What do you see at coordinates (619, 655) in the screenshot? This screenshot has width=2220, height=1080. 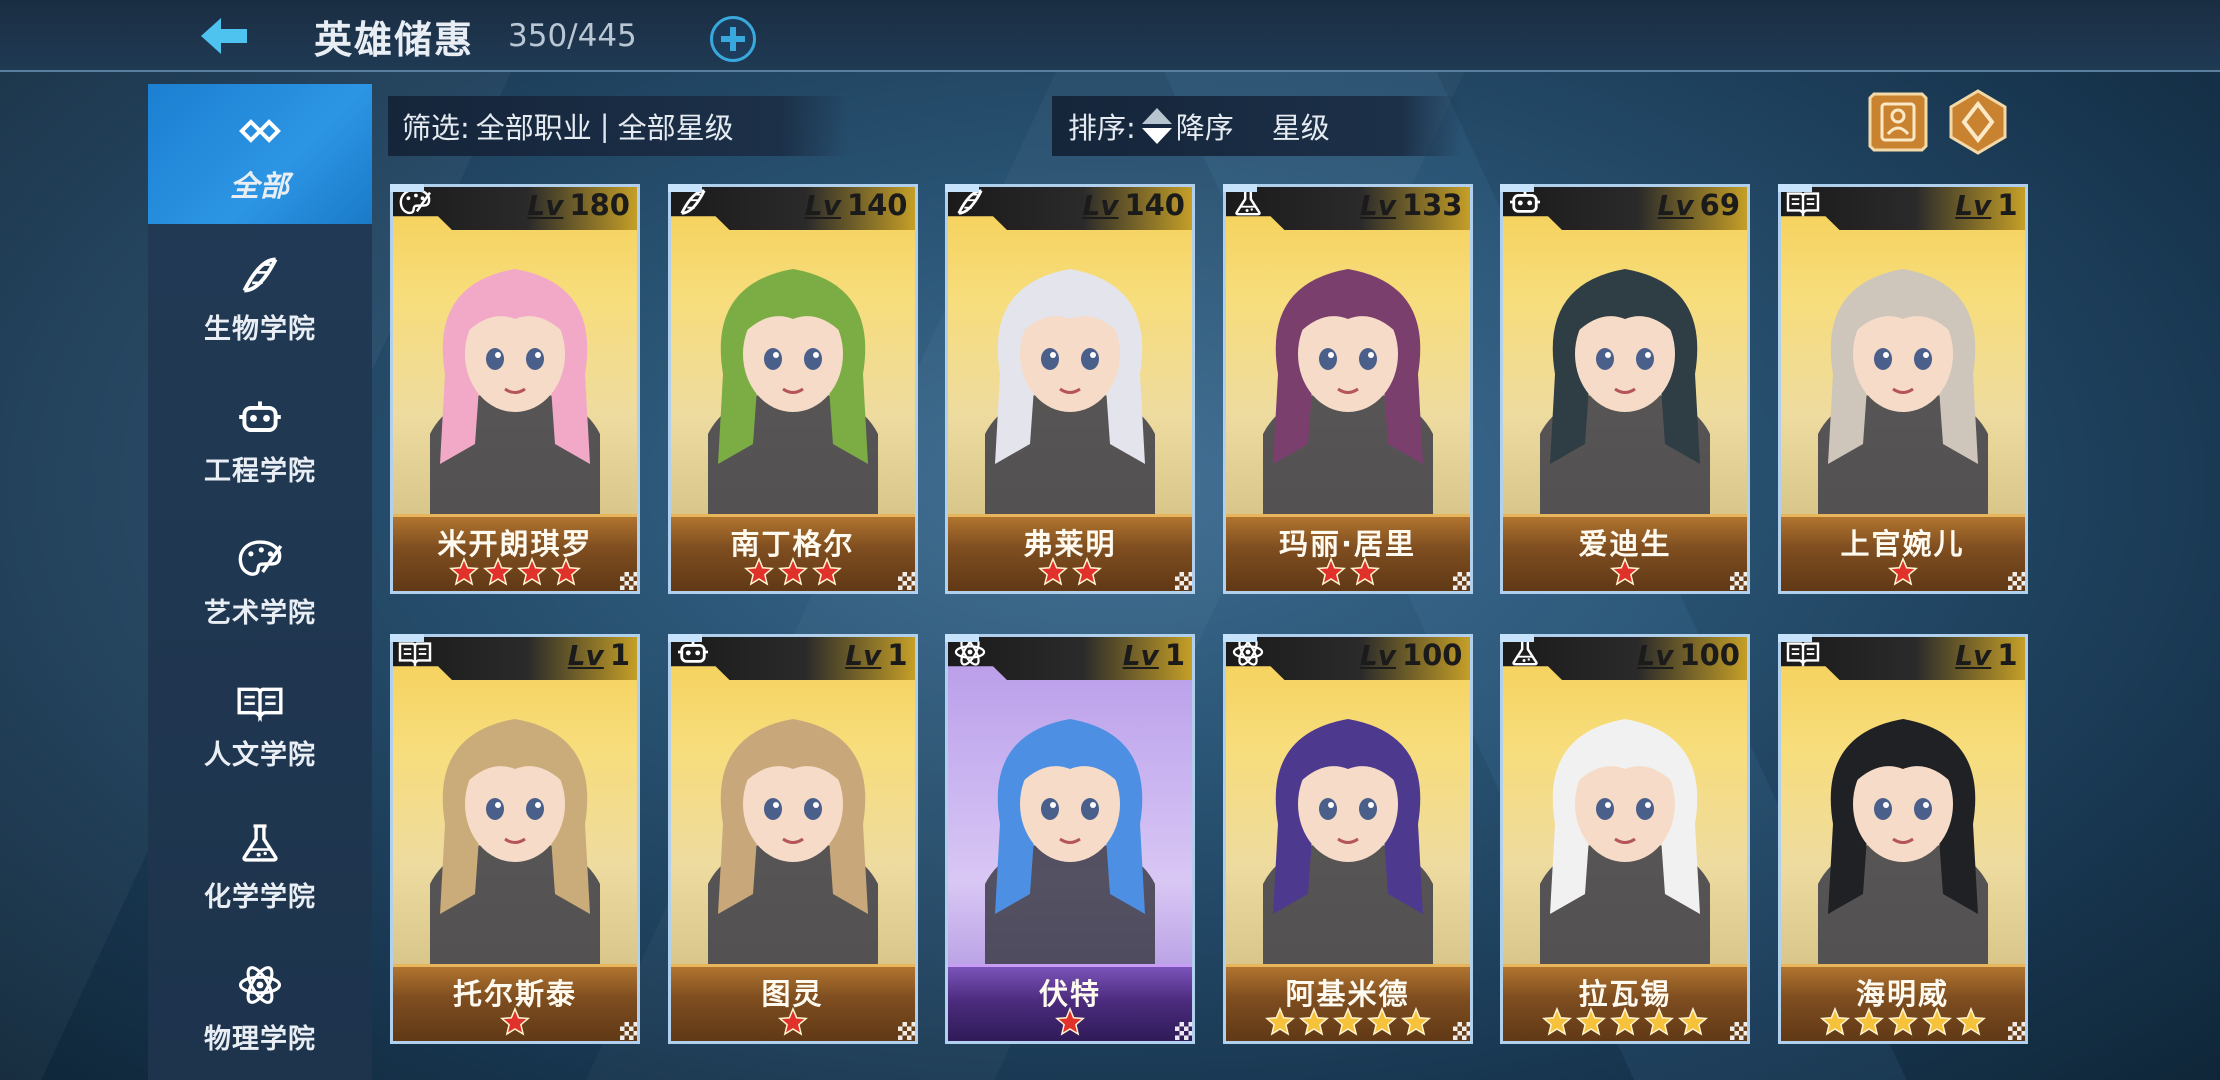 I see `level-value: 1` at bounding box center [619, 655].